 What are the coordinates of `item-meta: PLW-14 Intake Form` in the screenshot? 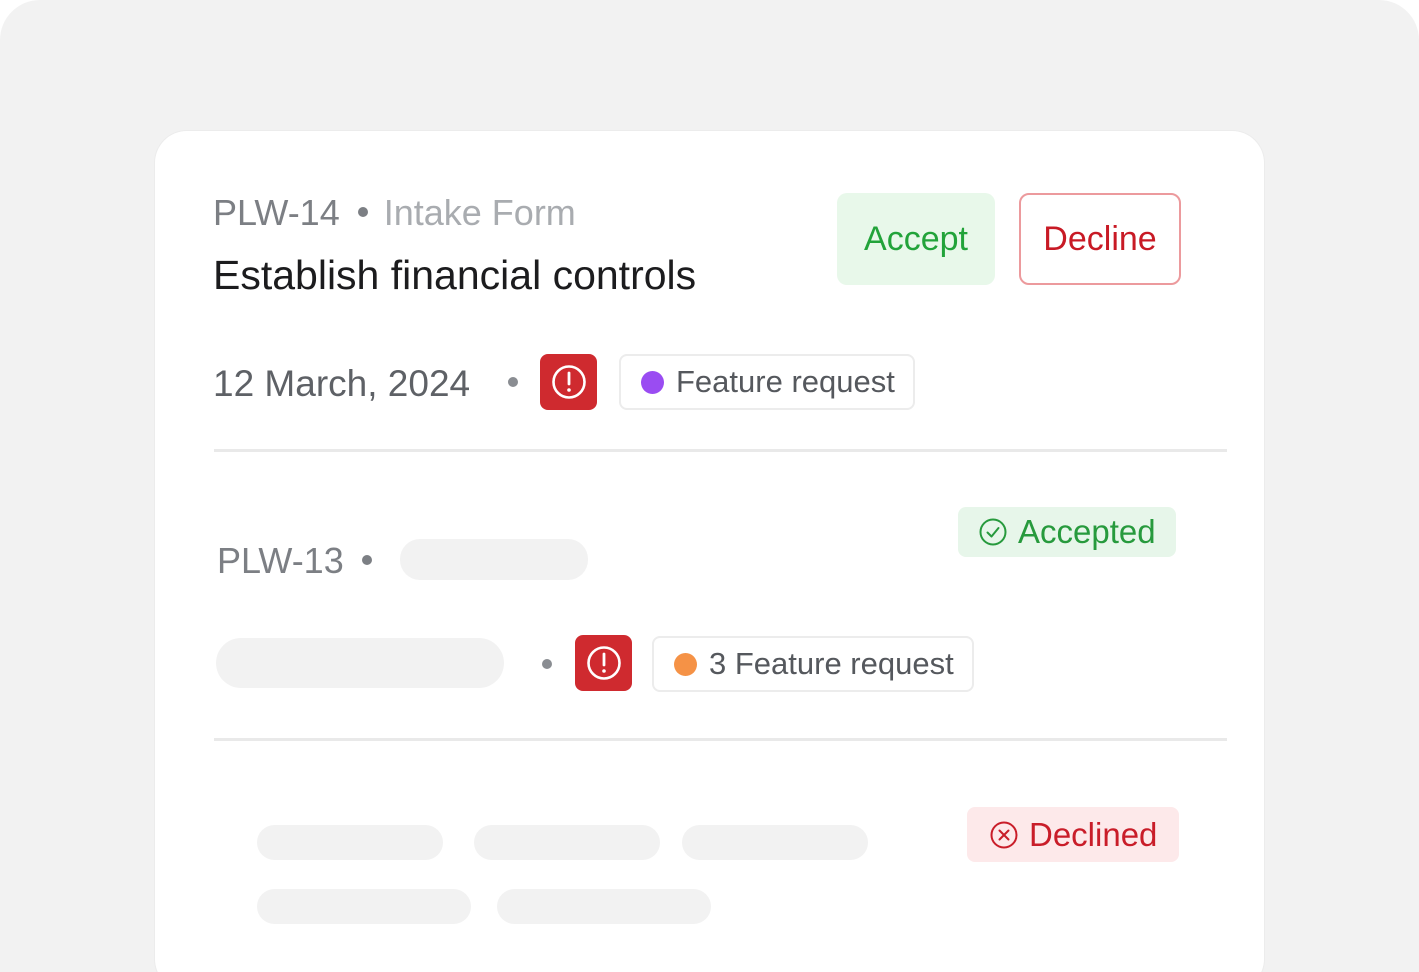 It's located at (394, 213).